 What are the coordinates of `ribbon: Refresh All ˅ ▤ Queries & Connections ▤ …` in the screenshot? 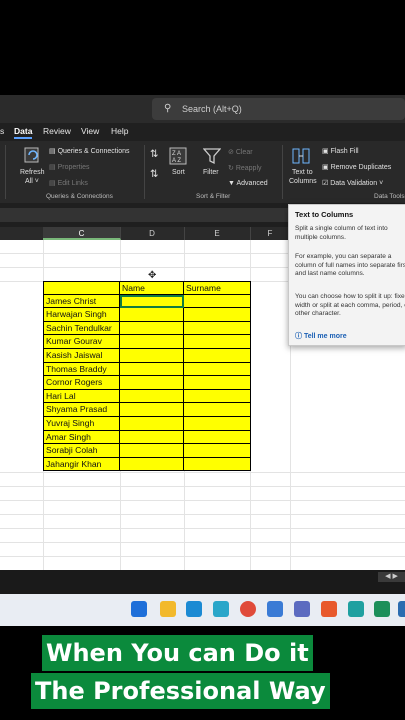 It's located at (202, 172).